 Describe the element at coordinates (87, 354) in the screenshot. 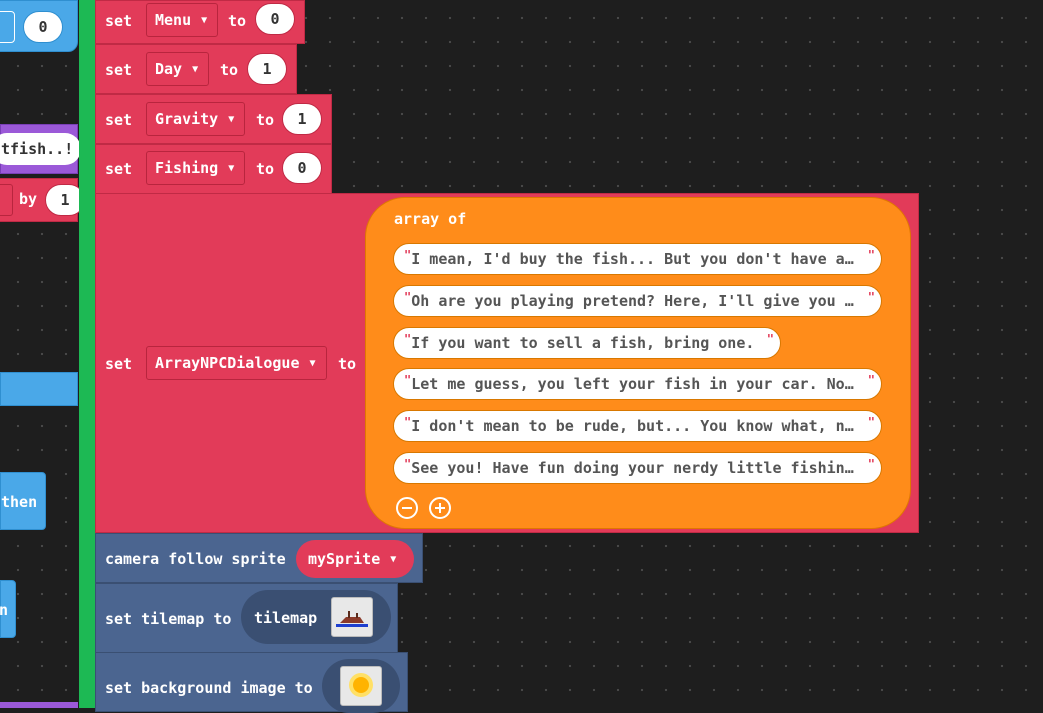

I see `event-block-spine` at that location.